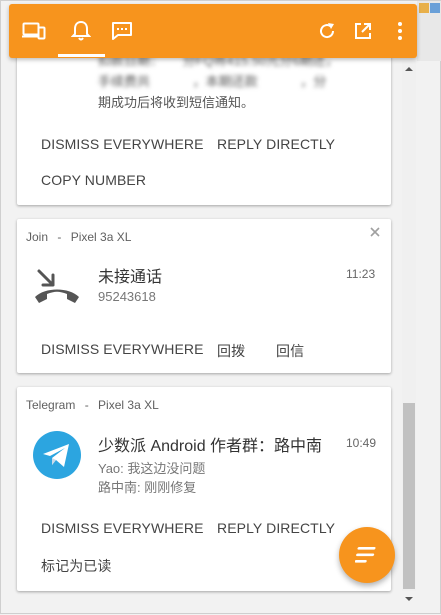 The width and height of the screenshot is (441, 615). What do you see at coordinates (327, 31) in the screenshot?
I see `refresh-icon` at bounding box center [327, 31].